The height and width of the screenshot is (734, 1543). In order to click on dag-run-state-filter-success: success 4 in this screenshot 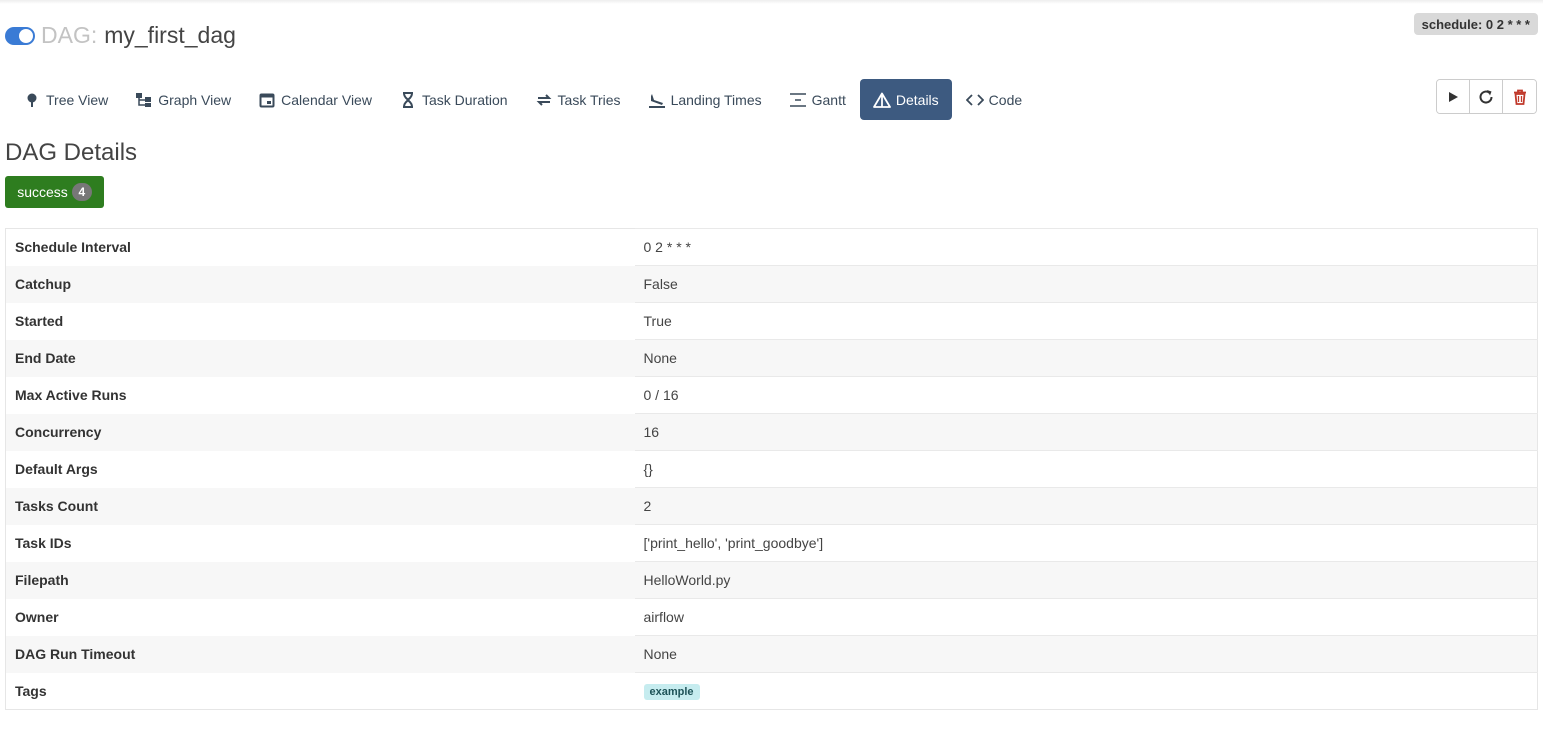, I will do `click(54, 192)`.